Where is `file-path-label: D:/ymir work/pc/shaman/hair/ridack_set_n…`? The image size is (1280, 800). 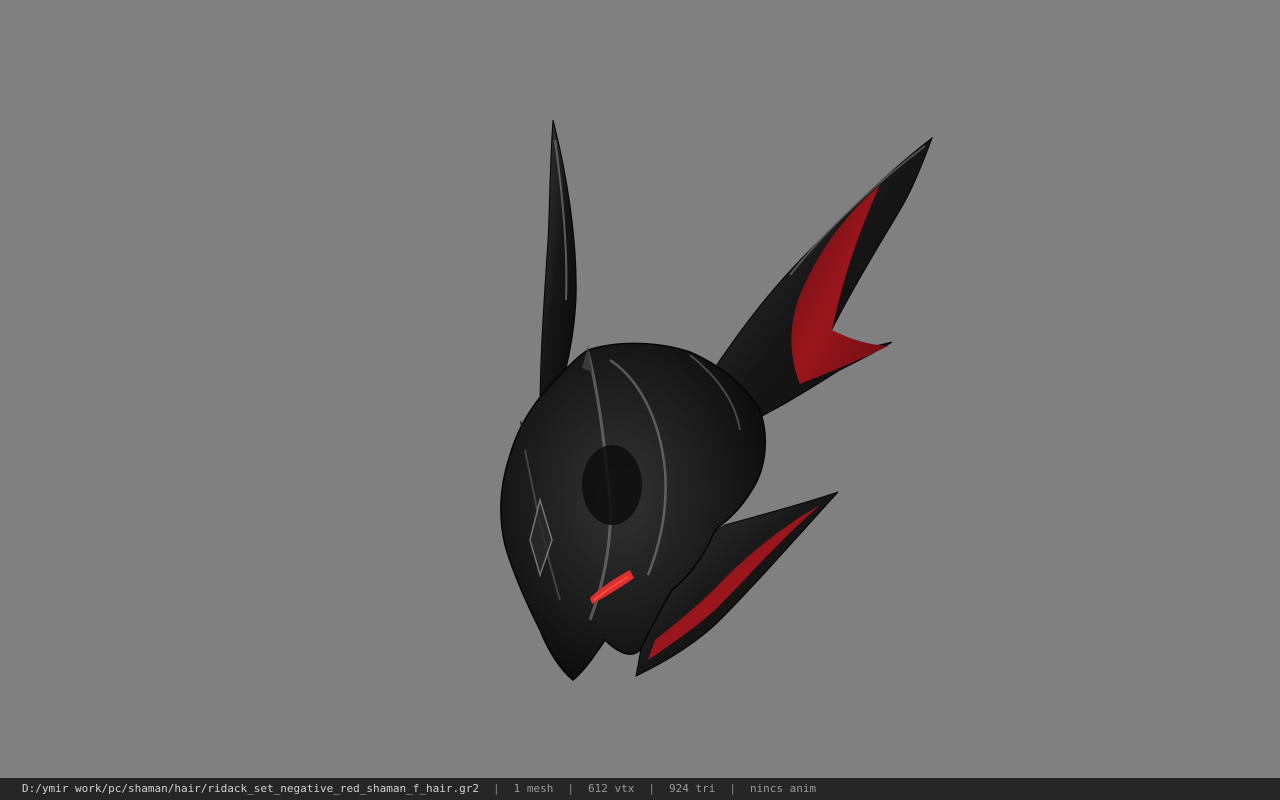
file-path-label: D:/ymir work/pc/shaman/hair/ridack_set_n… is located at coordinates (250, 788).